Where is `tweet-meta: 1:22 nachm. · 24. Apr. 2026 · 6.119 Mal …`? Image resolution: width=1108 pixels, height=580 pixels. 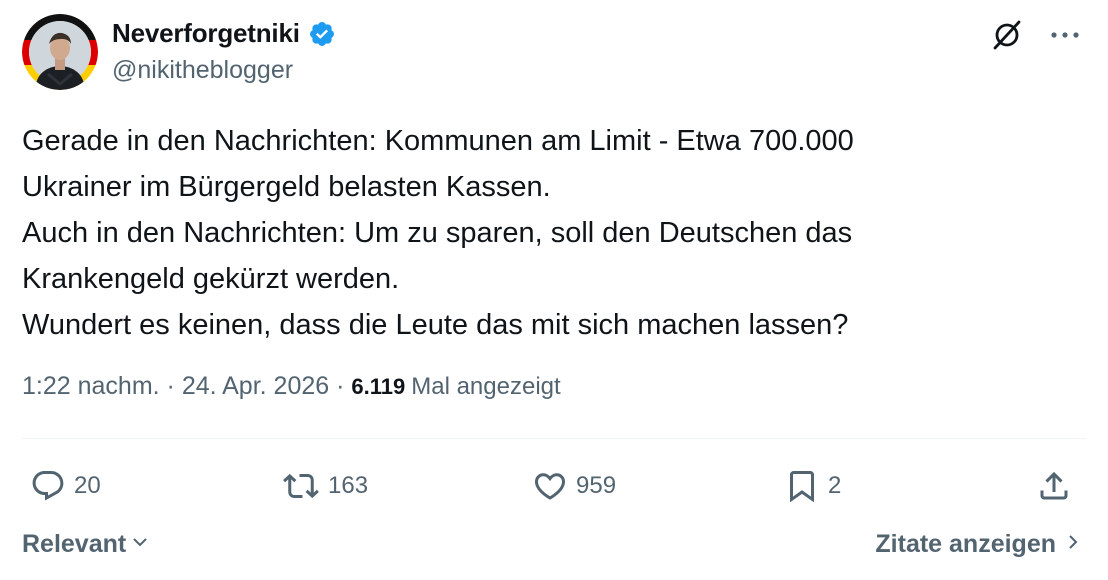
tweet-meta: 1:22 nachm. · 24. Apr. 2026 · 6.119 Mal … is located at coordinates (291, 386).